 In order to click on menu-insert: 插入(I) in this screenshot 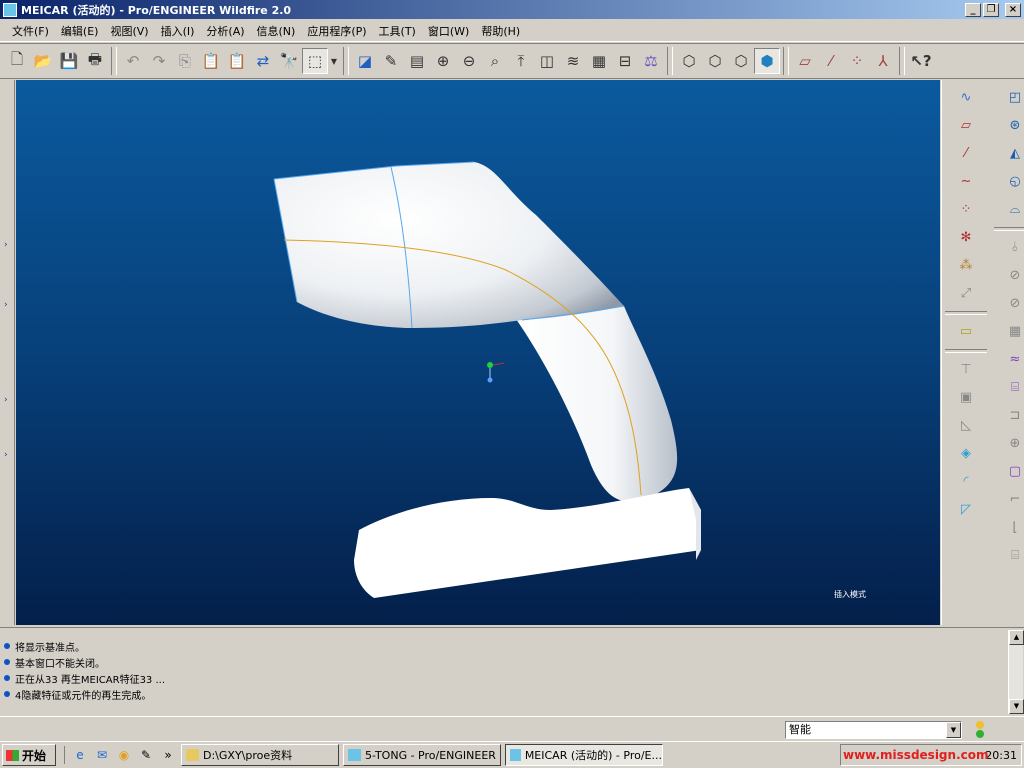, I will do `click(178, 31)`.